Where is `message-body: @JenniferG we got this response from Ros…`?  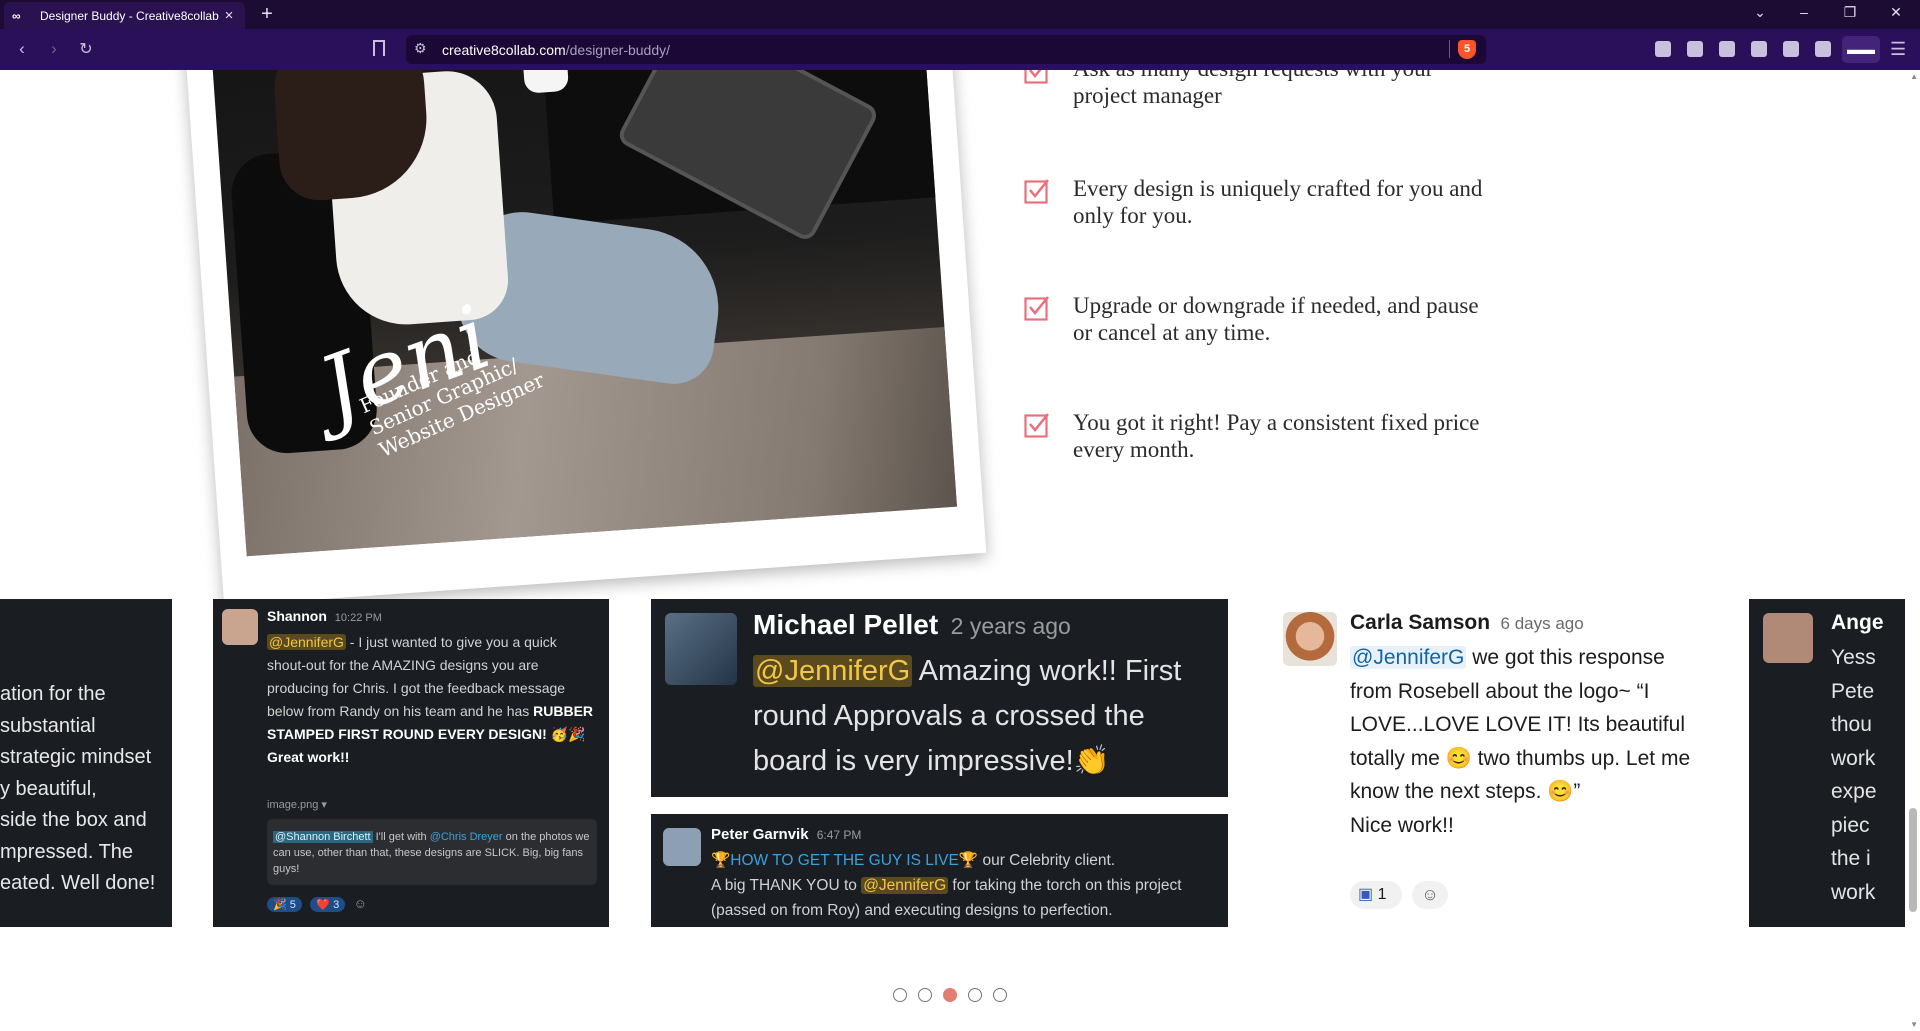
message-body: @JenniferG we got this response from Ros… is located at coordinates (1522, 741).